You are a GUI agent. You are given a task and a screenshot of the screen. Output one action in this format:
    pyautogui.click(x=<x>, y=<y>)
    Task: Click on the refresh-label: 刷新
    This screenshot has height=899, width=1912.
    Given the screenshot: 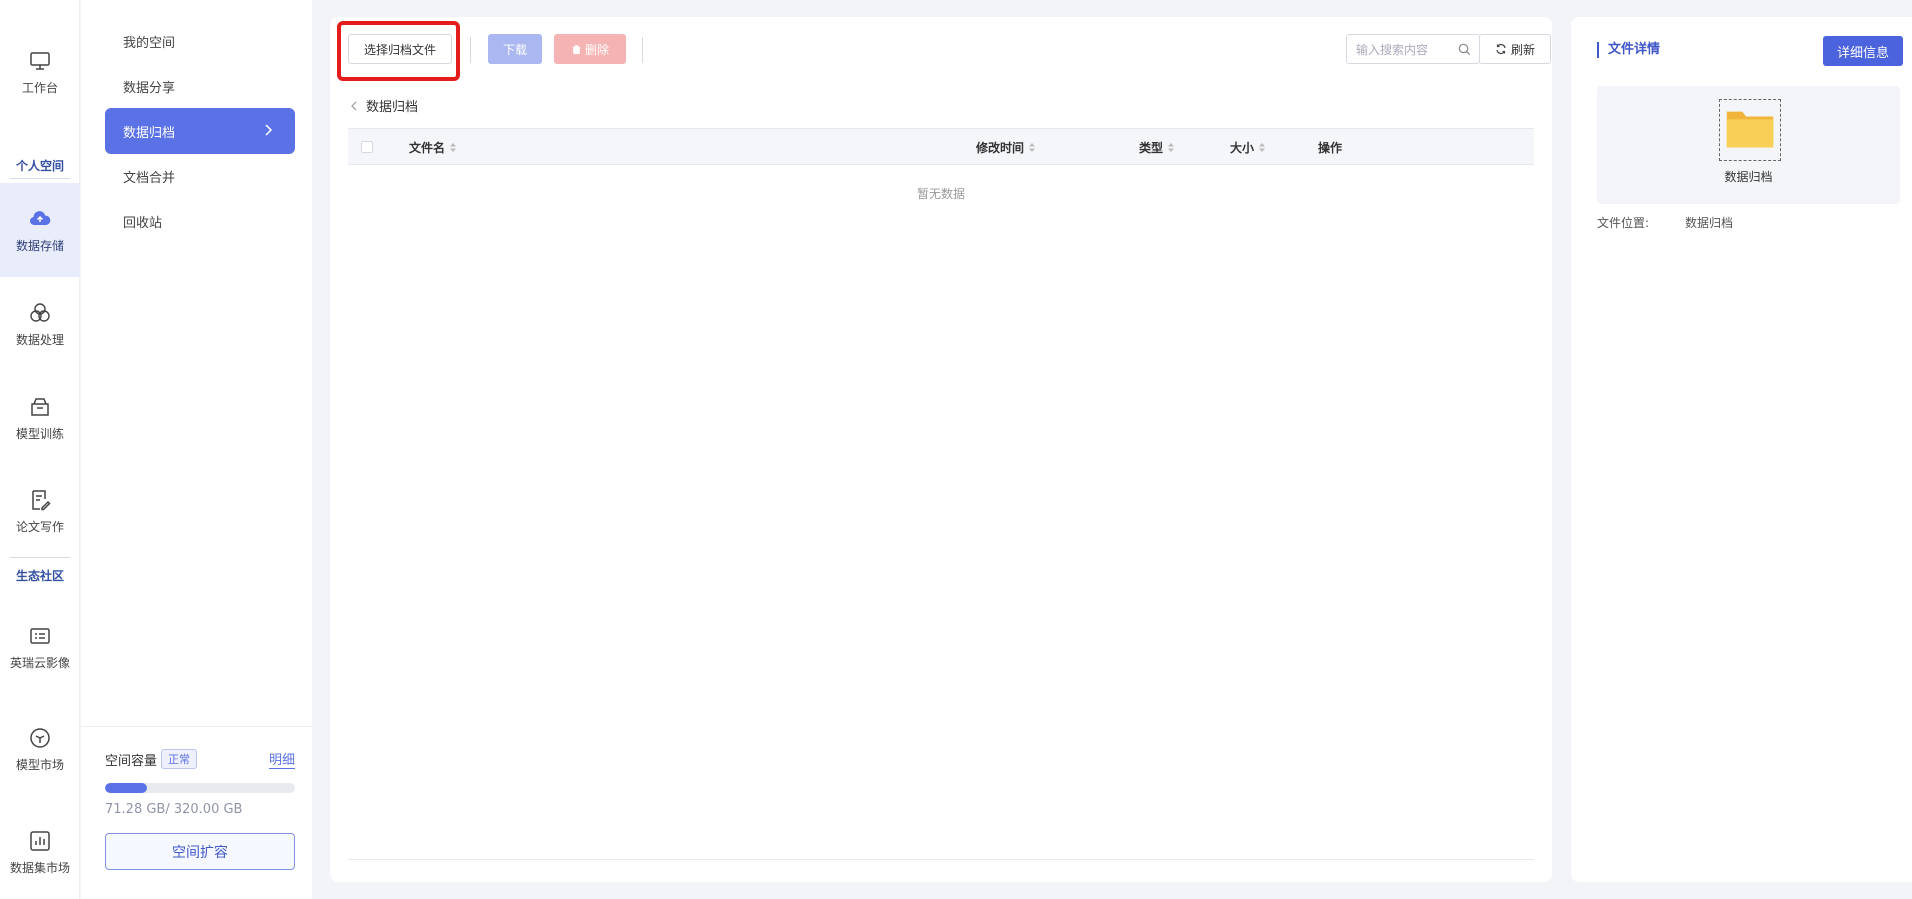 What is the action you would take?
    pyautogui.click(x=1522, y=49)
    